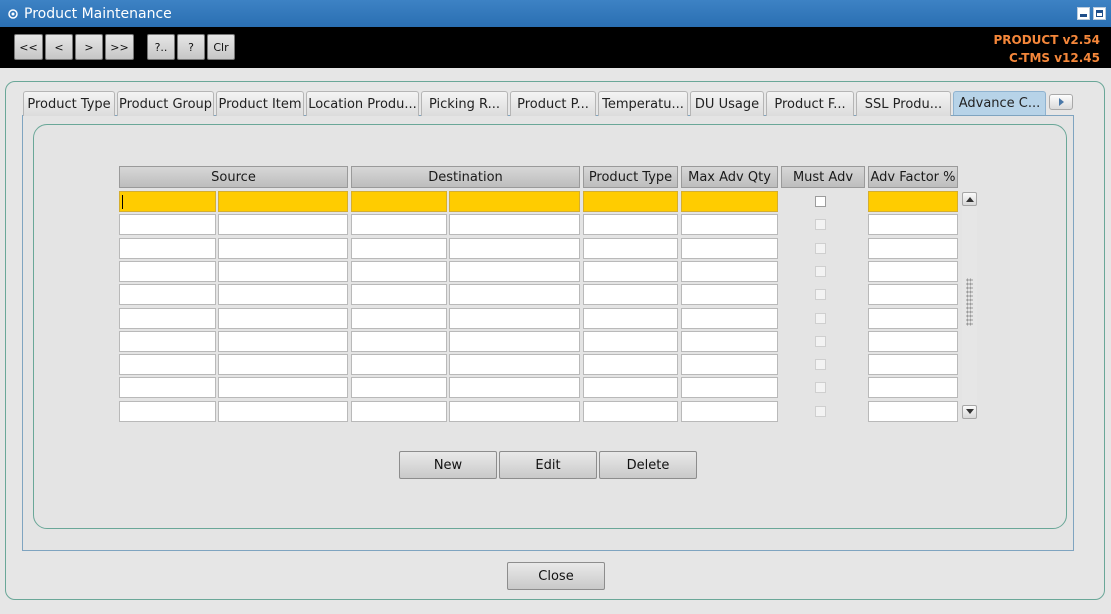 The height and width of the screenshot is (614, 1111). I want to click on help-button: ?, so click(191, 47).